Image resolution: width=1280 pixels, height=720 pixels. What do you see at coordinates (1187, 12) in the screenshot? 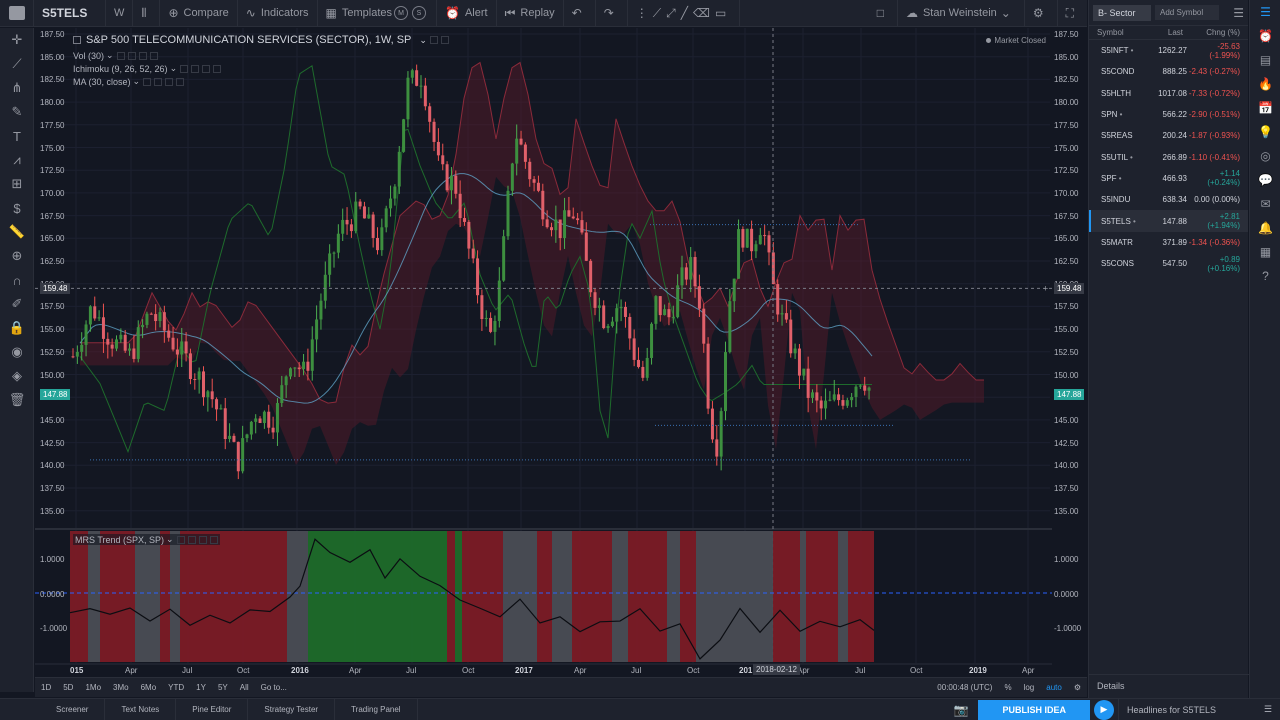
I see `add-symbol-input: Add Symbol` at bounding box center [1187, 12].